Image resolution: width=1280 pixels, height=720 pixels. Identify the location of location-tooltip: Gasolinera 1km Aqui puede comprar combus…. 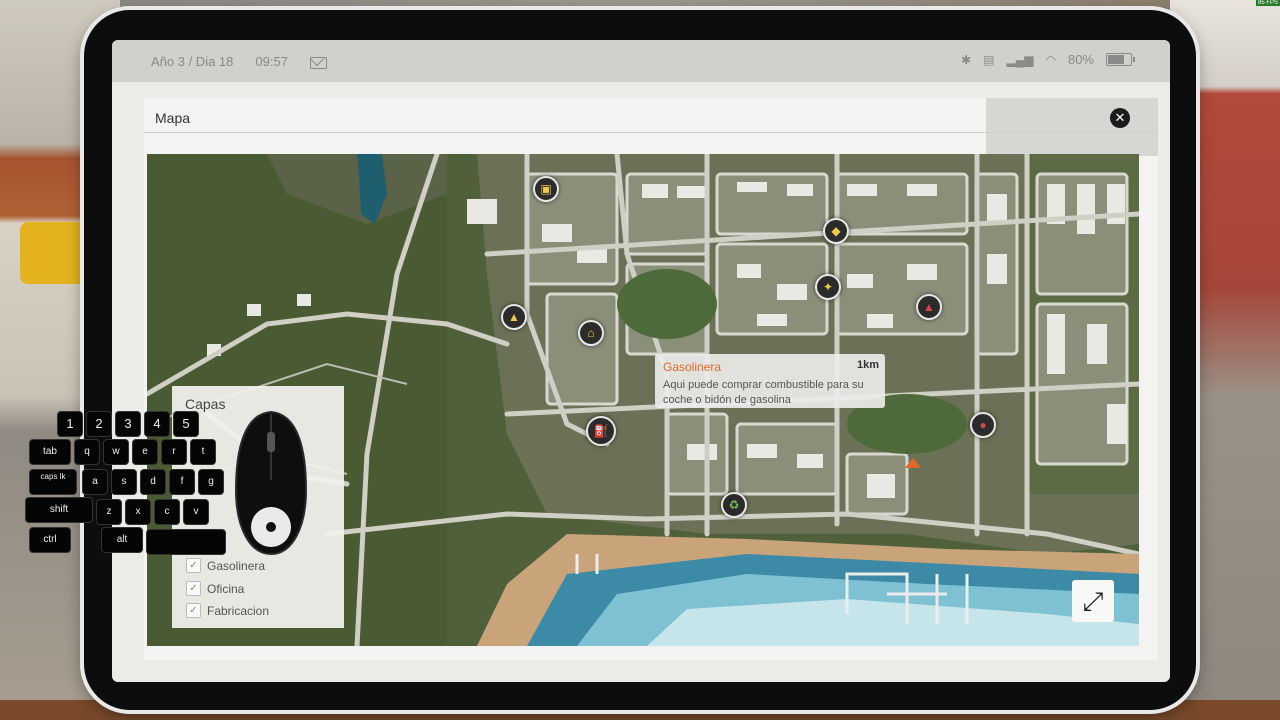
(770, 381).